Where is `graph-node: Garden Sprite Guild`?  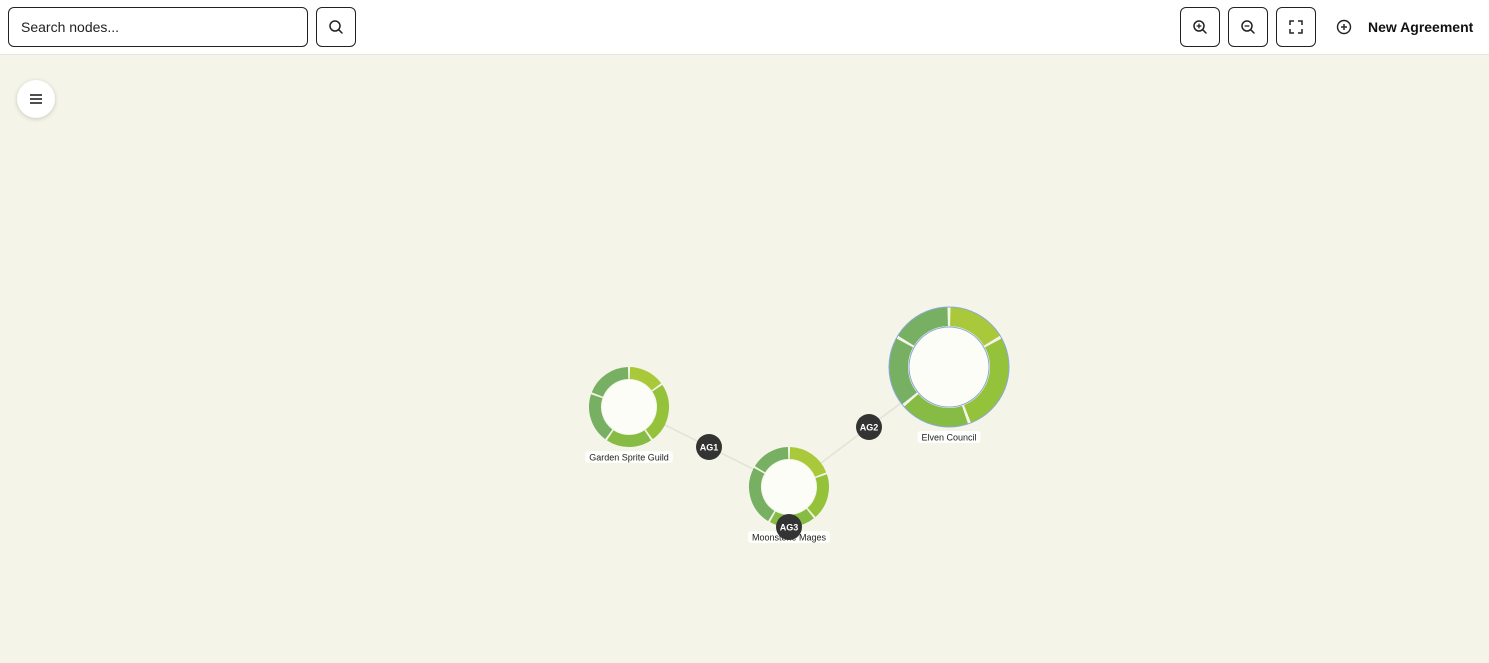
graph-node: Garden Sprite Guild is located at coordinates (629, 415).